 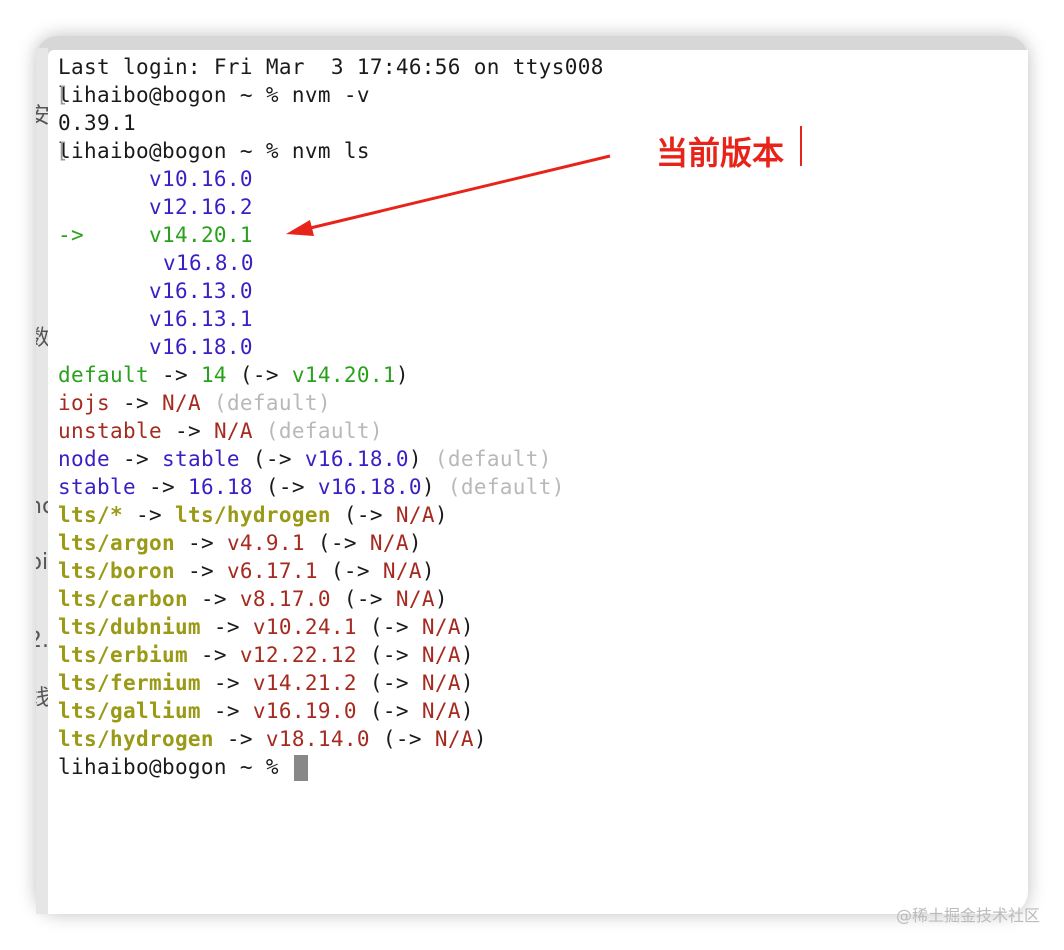 I want to click on watermark: @稀土掘金技术社区, so click(x=967, y=915).